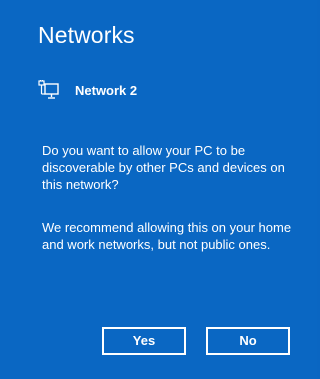 The height and width of the screenshot is (379, 320). I want to click on network-item: Network 2, so click(87, 90).